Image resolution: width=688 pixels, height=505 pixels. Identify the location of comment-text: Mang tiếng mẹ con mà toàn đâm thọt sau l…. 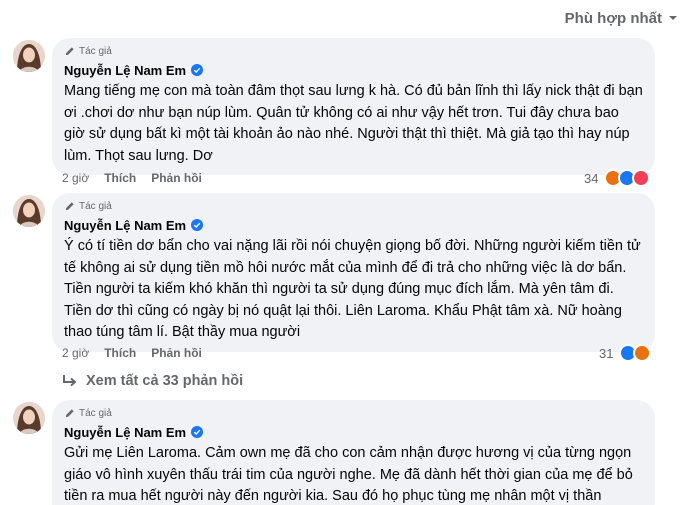
(353, 123).